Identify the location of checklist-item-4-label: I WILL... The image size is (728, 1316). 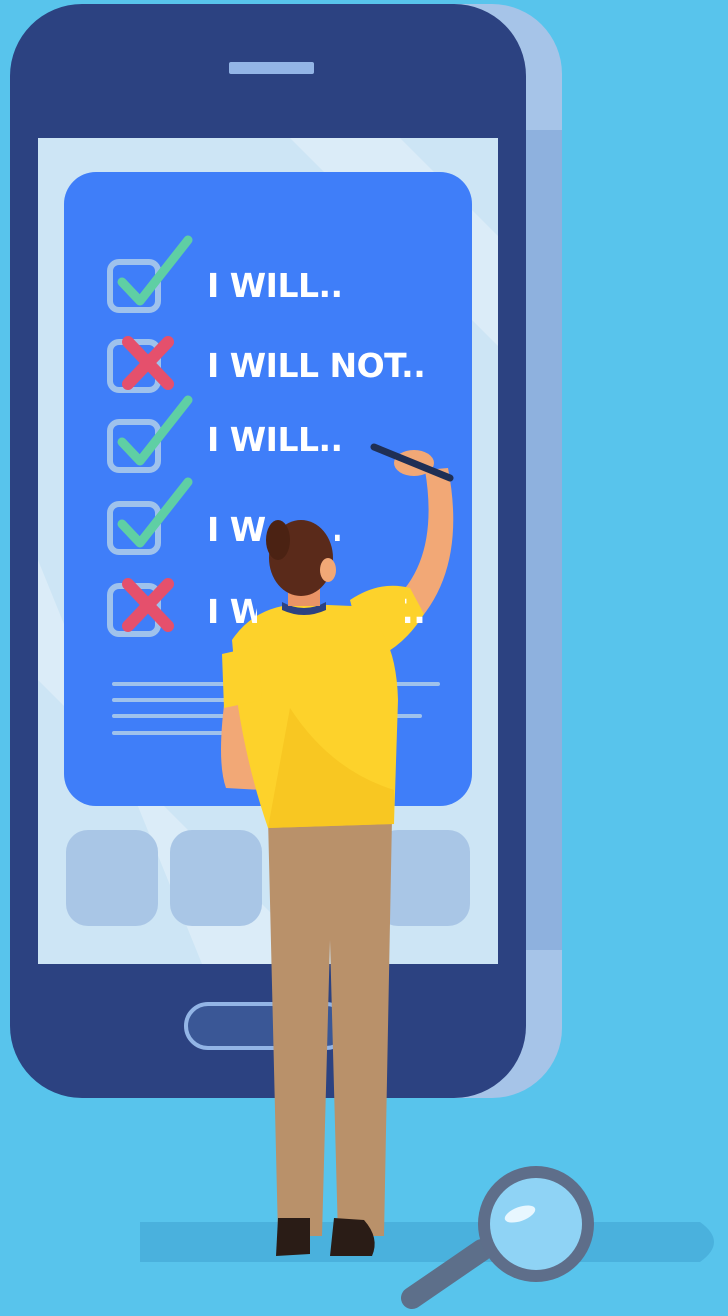
(275, 529).